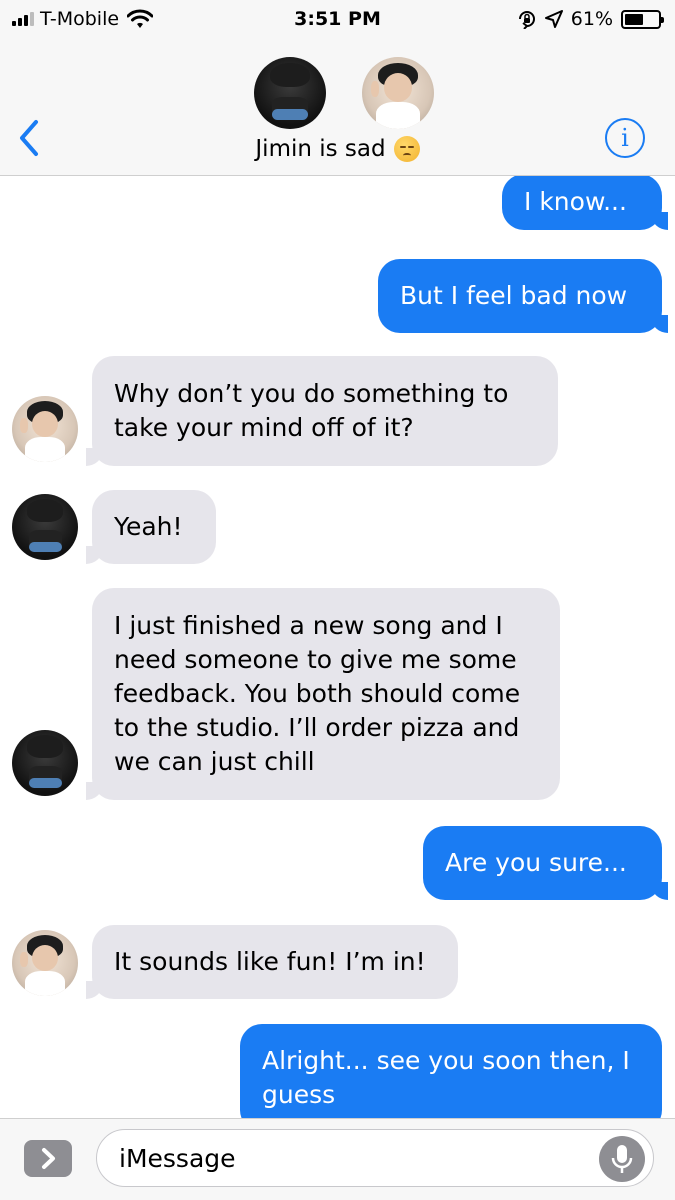  Describe the element at coordinates (320, 149) in the screenshot. I see `group-name: Jimin is sad` at that location.